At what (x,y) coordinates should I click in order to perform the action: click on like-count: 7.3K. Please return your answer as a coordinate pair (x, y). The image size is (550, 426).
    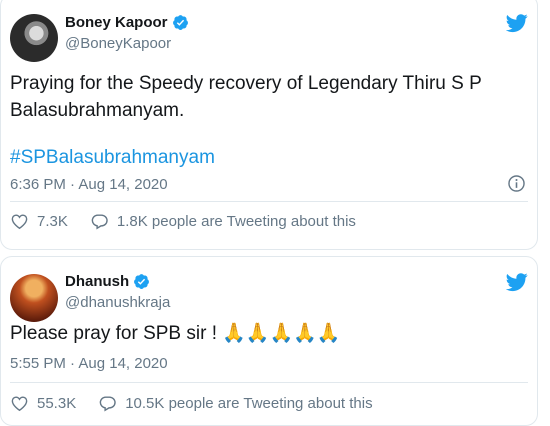
    Looking at the image, I should click on (52, 221).